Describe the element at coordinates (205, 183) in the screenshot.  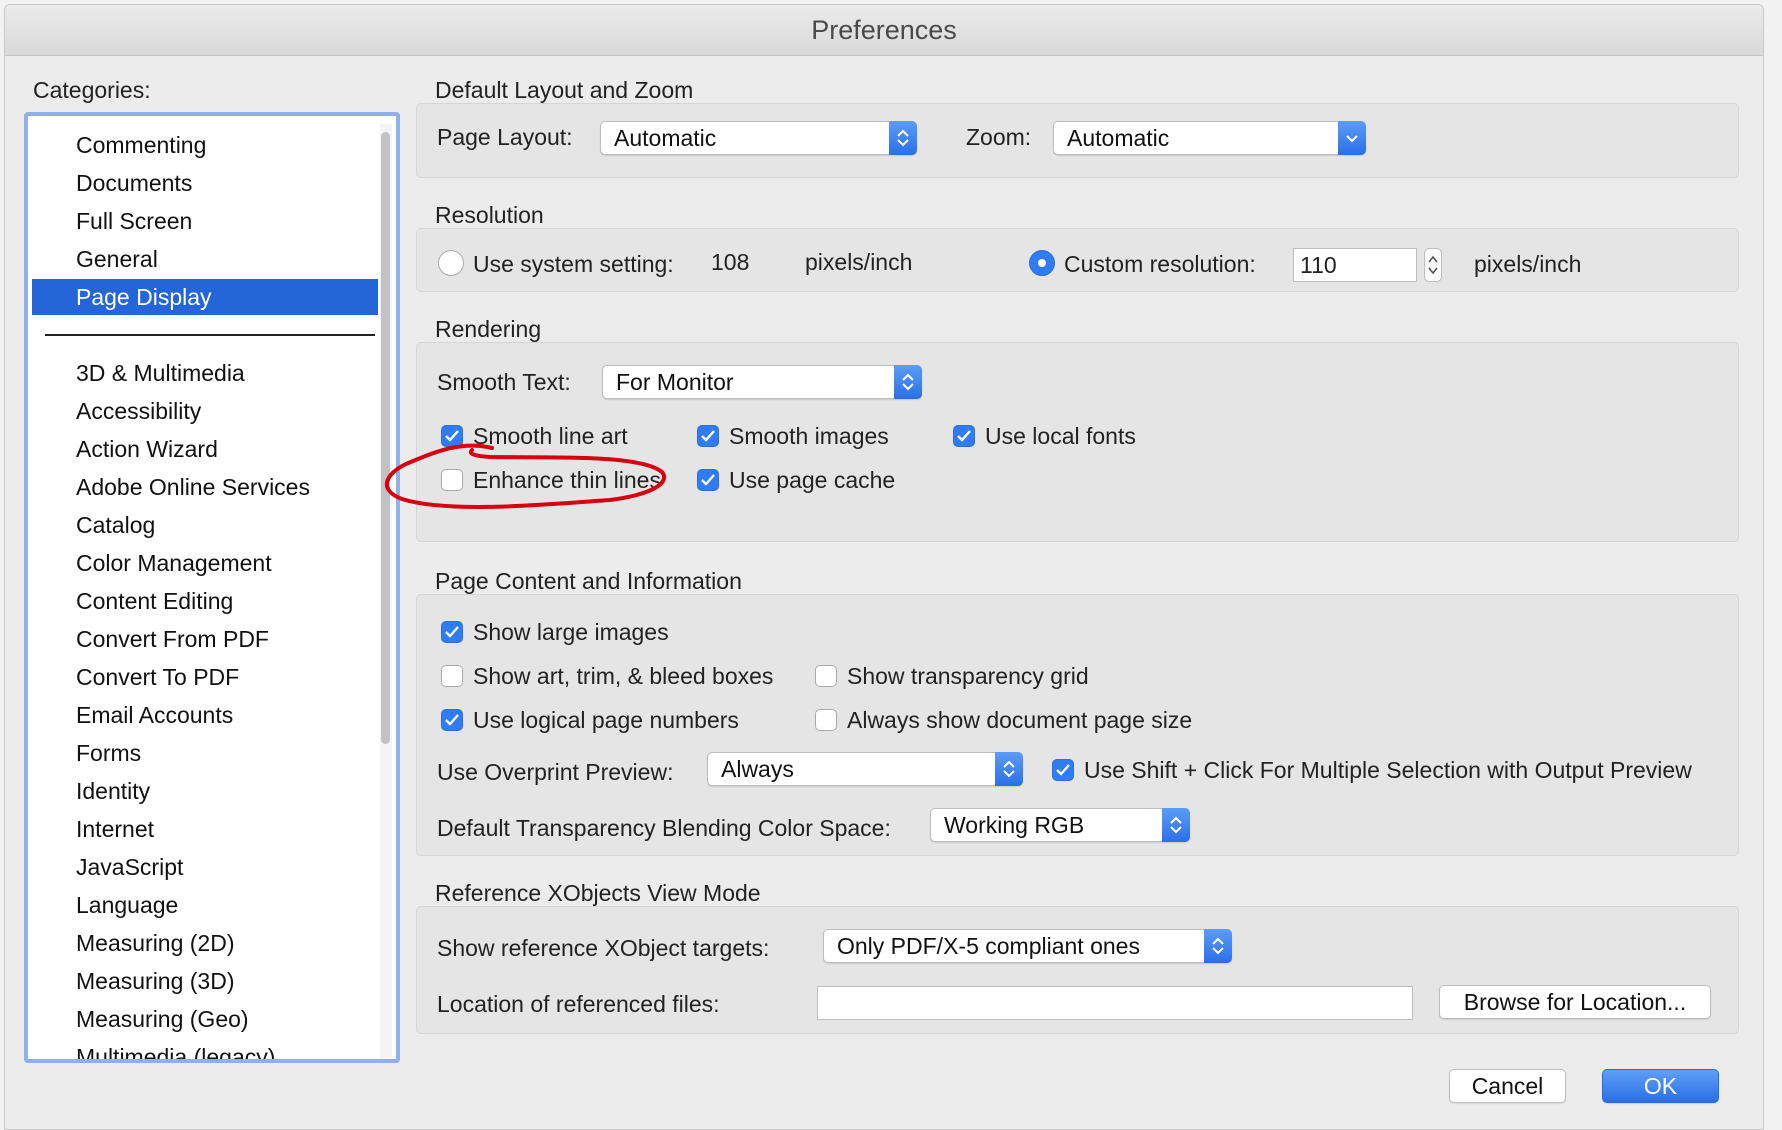
I see `category-documents: Documents` at that location.